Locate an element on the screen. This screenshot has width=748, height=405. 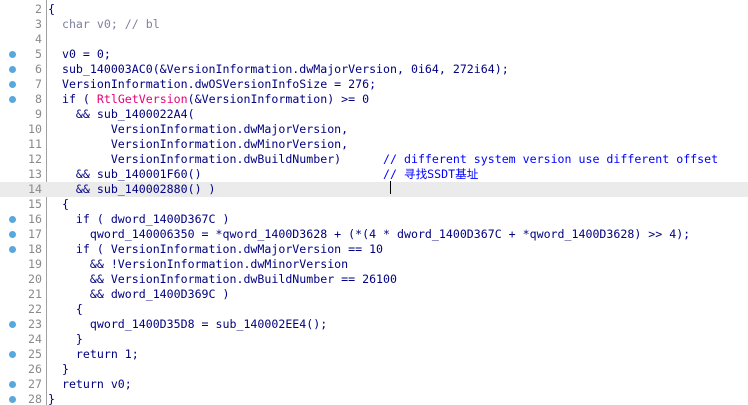
code-line: 2{ is located at coordinates (374, 9).